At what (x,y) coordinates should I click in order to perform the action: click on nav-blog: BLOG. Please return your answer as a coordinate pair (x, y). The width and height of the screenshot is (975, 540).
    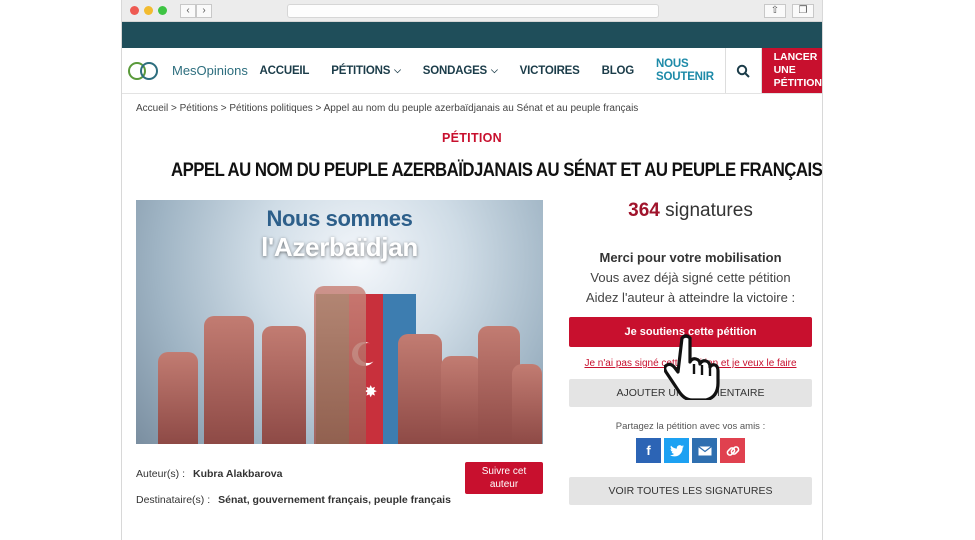
    Looking at the image, I should click on (618, 71).